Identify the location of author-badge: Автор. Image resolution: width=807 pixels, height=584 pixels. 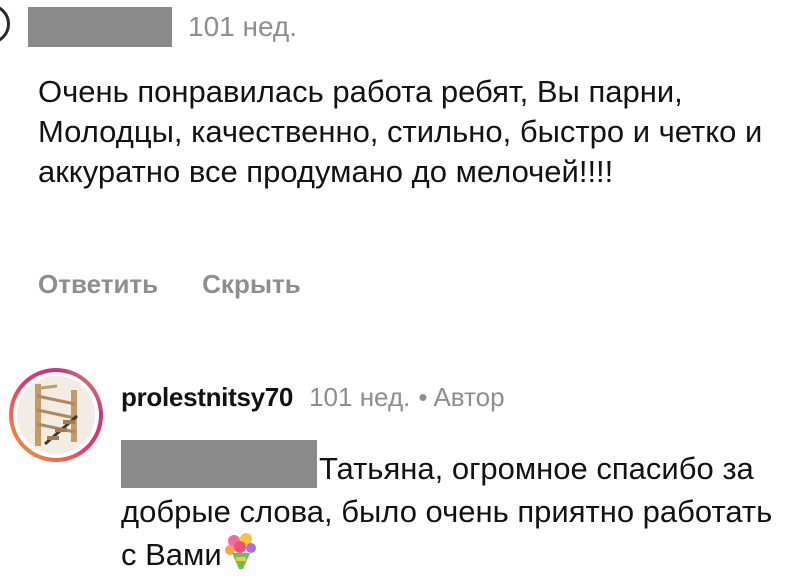
(469, 397).